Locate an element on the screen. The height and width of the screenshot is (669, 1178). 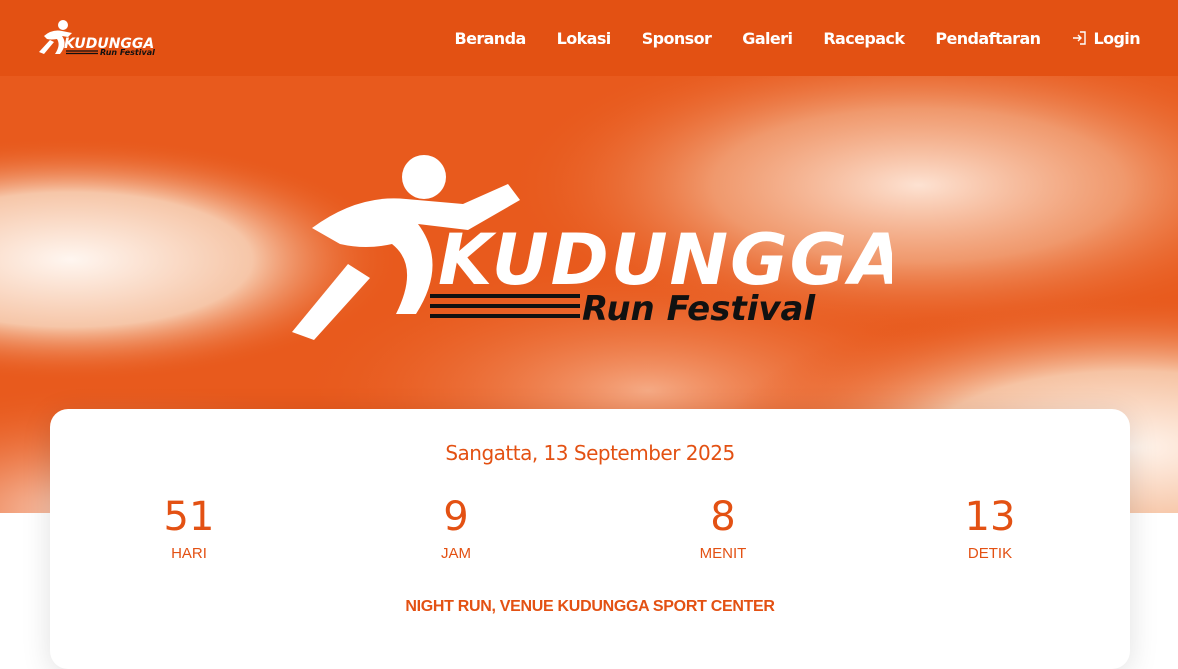
countdown-seconds: 13 DETIK is located at coordinates (990, 529).